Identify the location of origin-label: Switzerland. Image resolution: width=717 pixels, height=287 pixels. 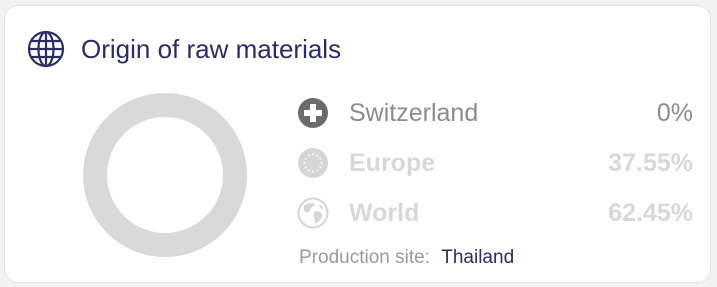
(414, 112).